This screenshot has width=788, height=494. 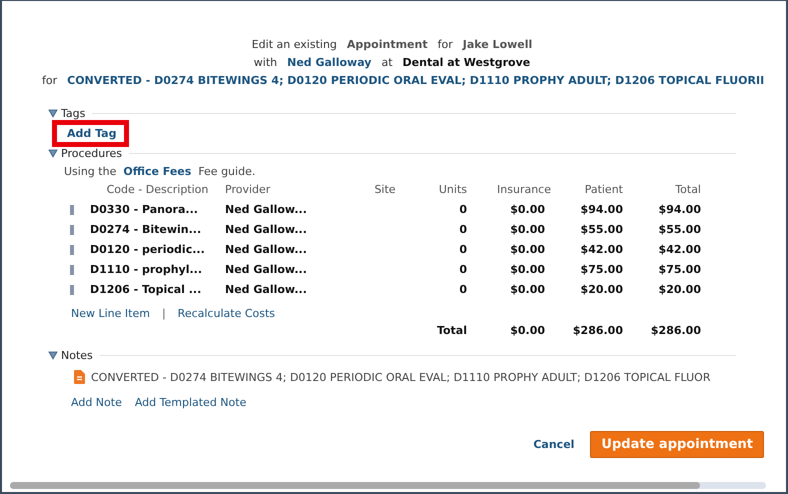 What do you see at coordinates (497, 44) in the screenshot?
I see `header-value: Jake Lowell` at bounding box center [497, 44].